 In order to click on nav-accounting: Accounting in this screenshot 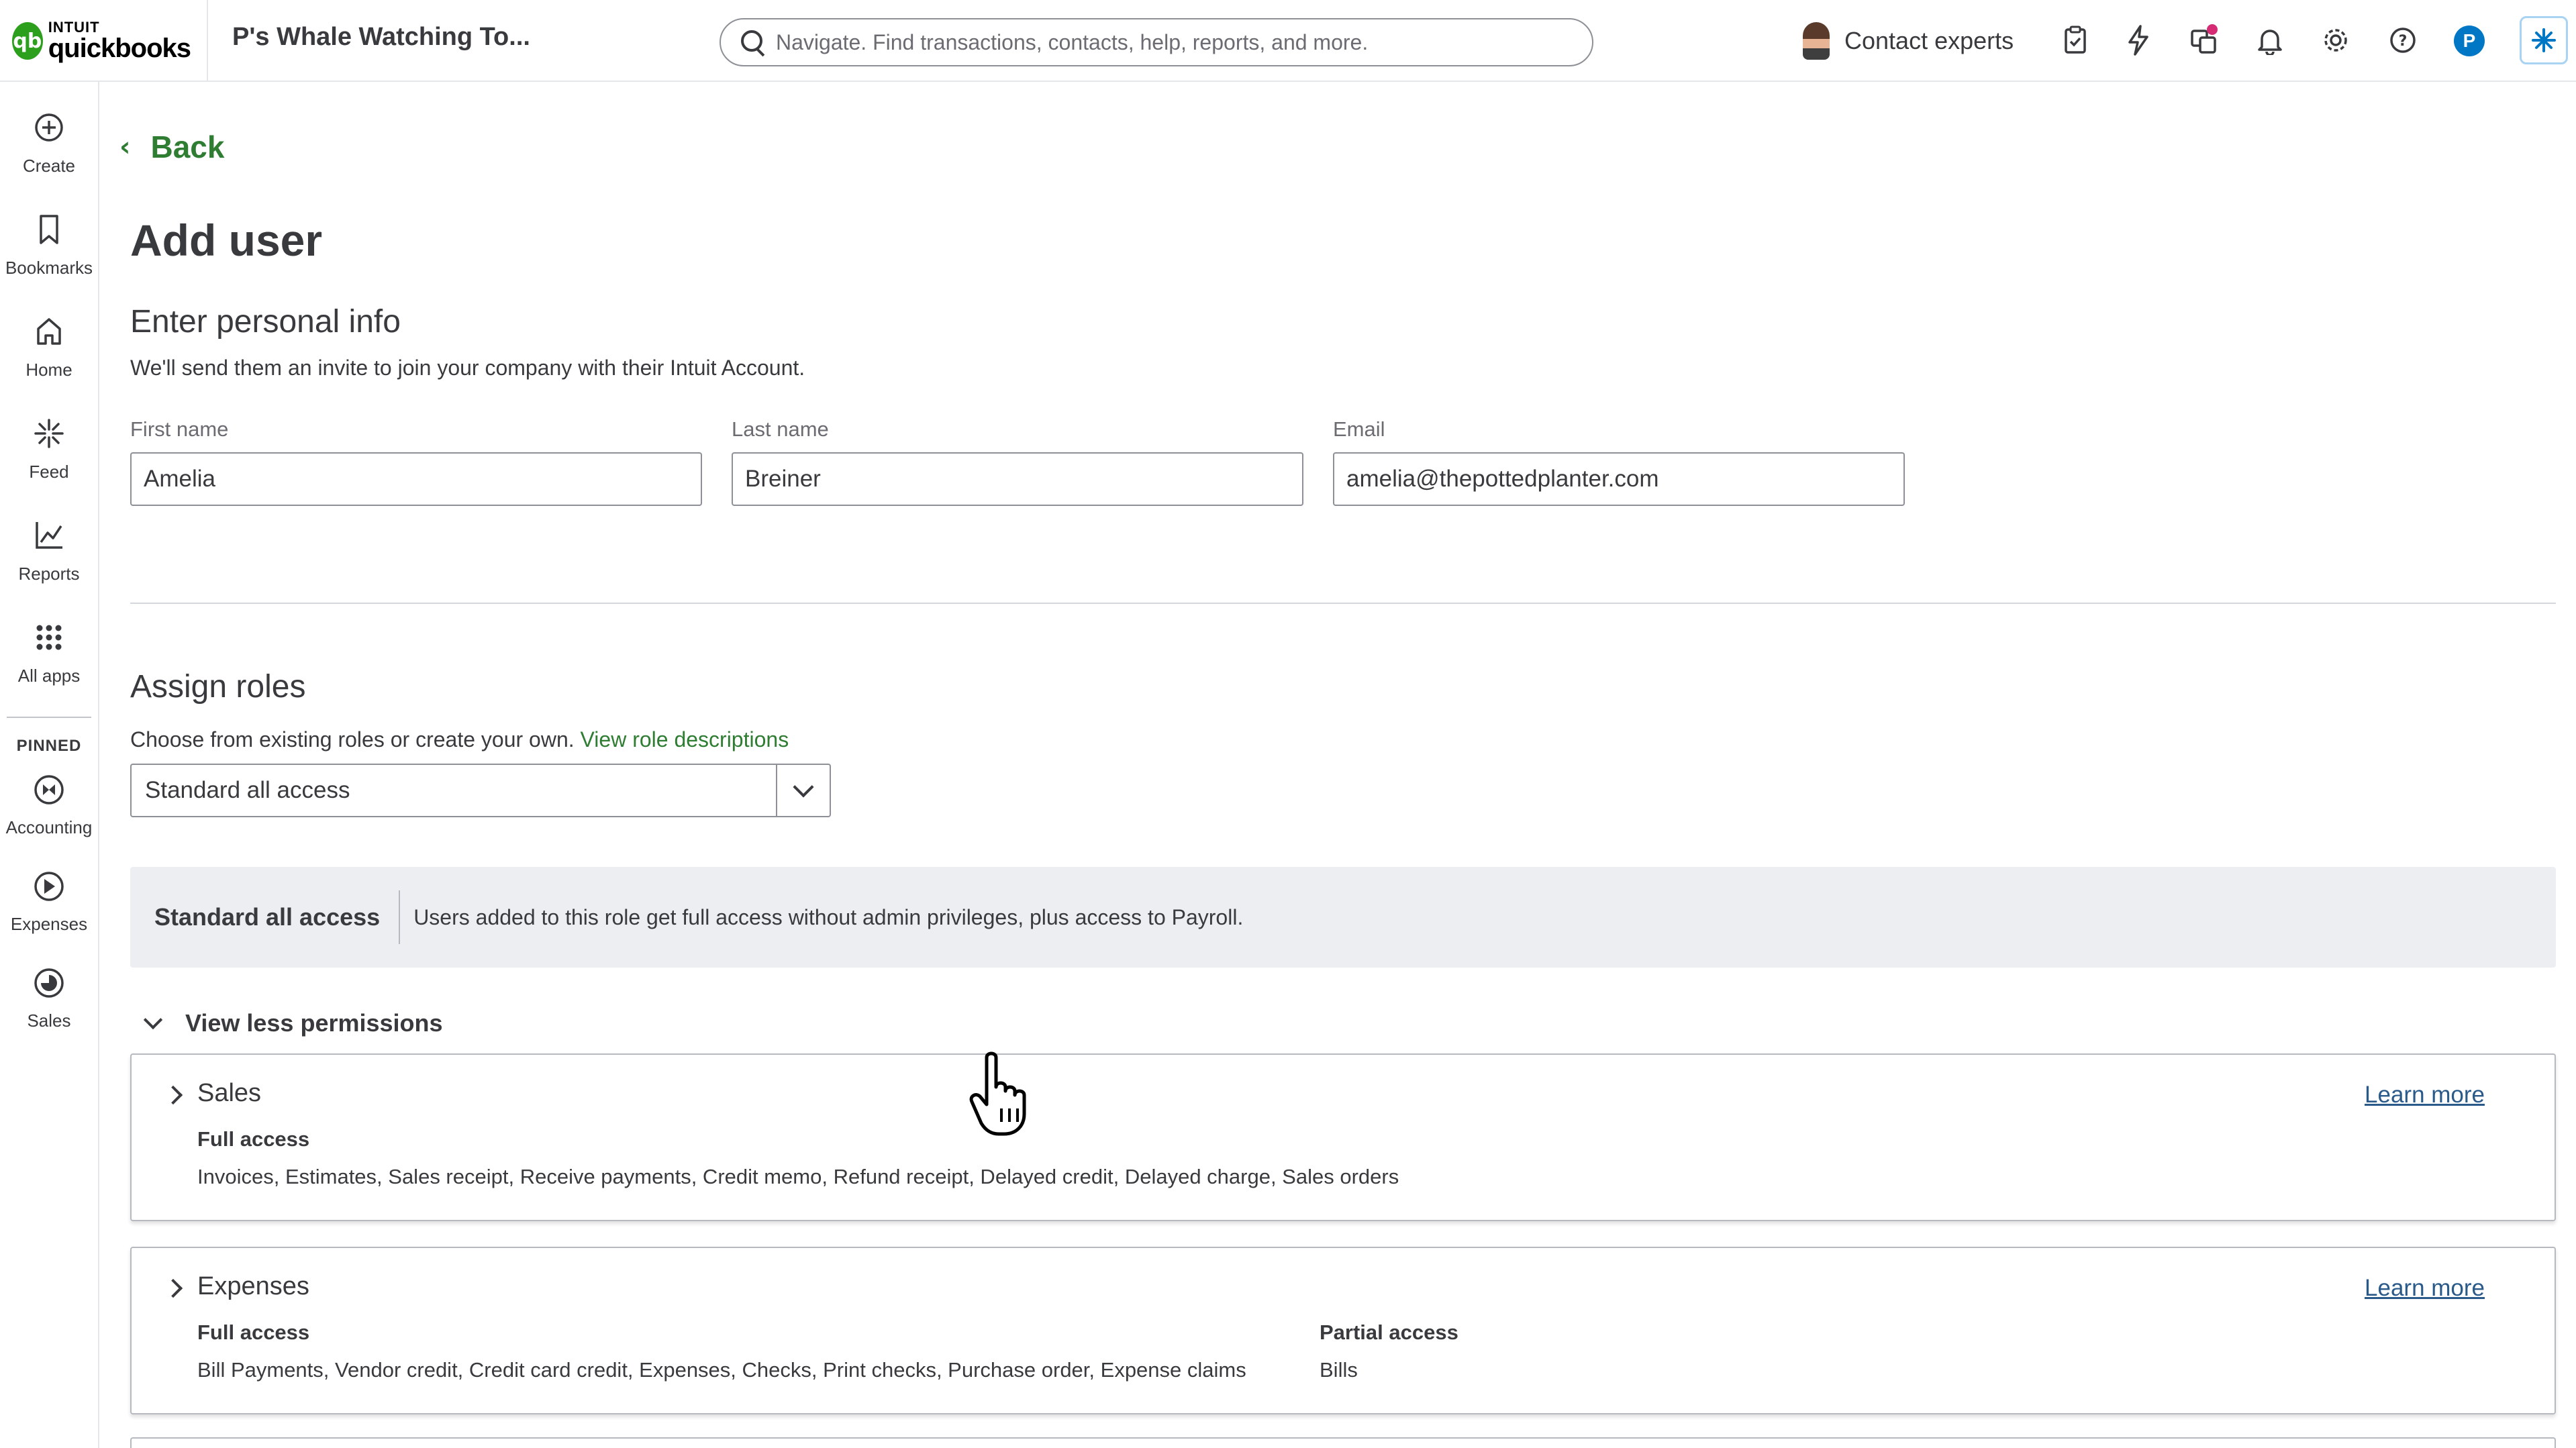, I will do `click(49, 805)`.